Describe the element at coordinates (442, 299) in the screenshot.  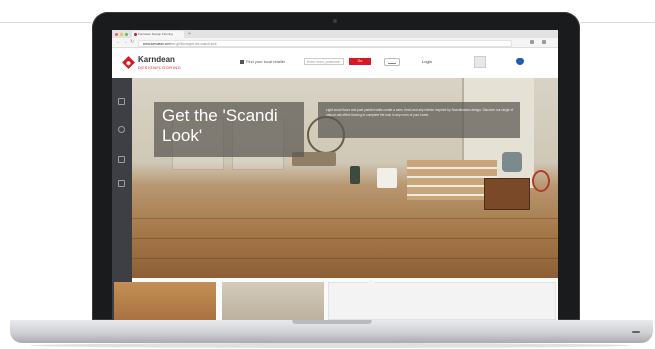
I see `product-info-panel` at that location.